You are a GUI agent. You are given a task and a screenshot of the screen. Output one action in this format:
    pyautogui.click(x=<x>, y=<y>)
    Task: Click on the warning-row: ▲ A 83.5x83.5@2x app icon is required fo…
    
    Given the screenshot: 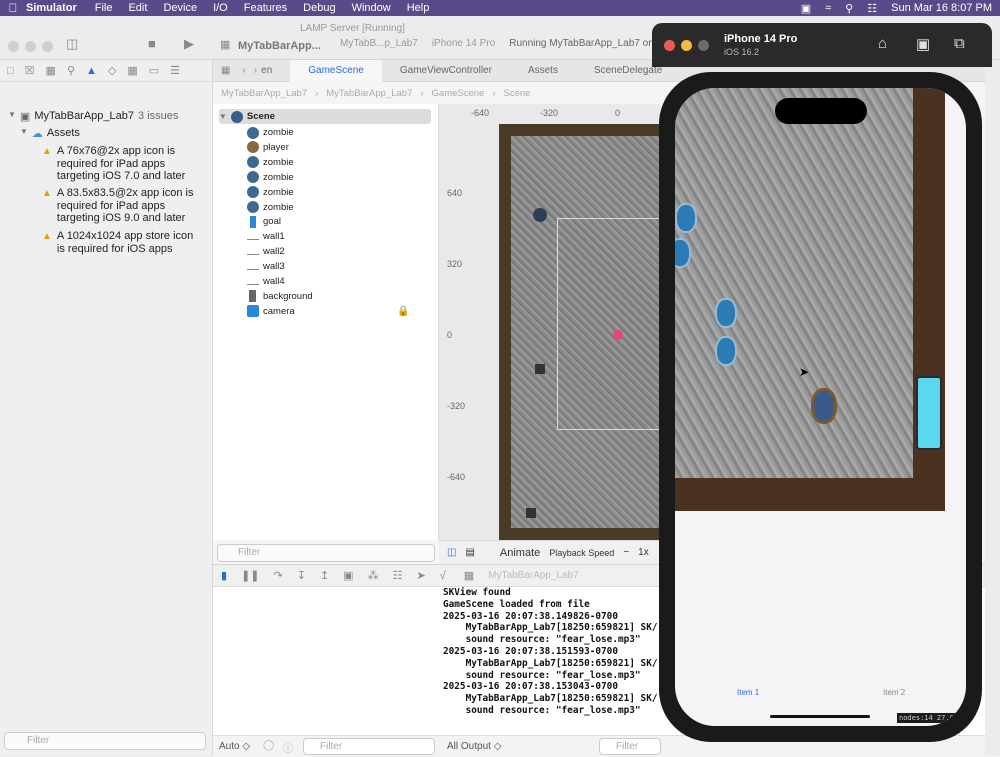 What is the action you would take?
    pyautogui.click(x=119, y=206)
    